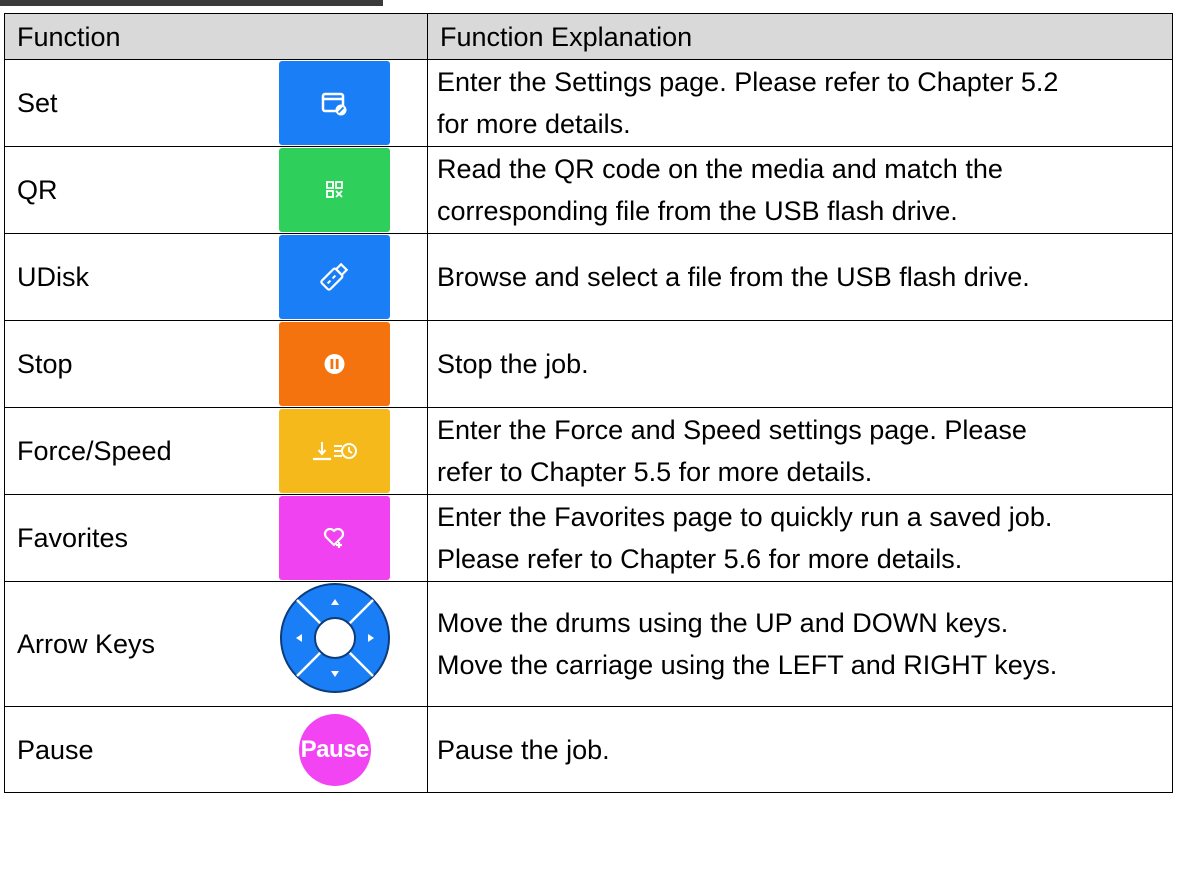 Image resolution: width=1194 pixels, height=881 pixels. What do you see at coordinates (123, 749) in the screenshot?
I see `function-name: Pause` at bounding box center [123, 749].